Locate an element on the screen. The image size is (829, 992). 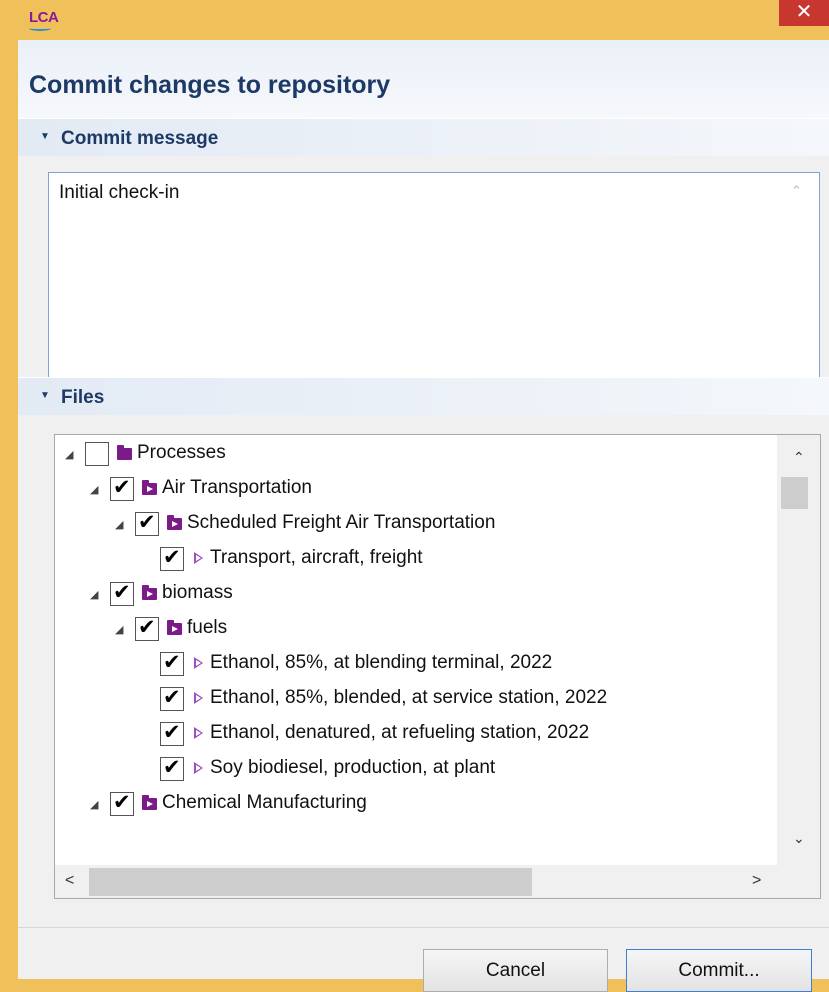
scroll-left-icon: < is located at coordinates (69, 881).